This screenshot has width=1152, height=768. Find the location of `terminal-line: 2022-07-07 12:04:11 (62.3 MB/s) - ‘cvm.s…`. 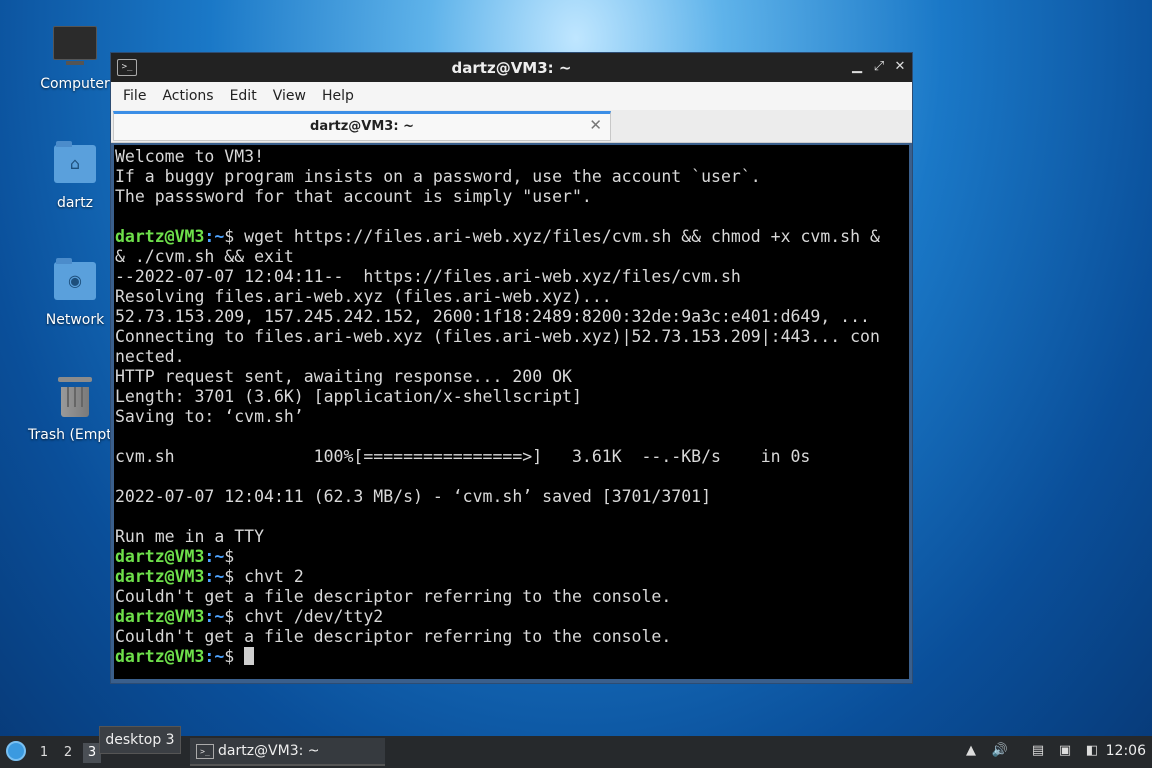

terminal-line: 2022-07-07 12:04:11 (62.3 MB/s) - ‘cvm.s… is located at coordinates (413, 496).